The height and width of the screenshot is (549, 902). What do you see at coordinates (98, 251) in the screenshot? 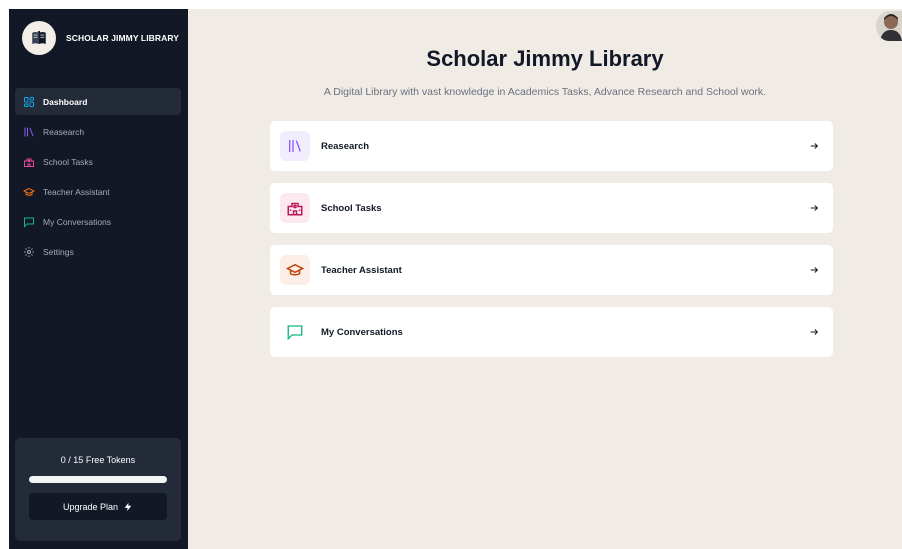
I see `sidebar-item-settings: Settings` at bounding box center [98, 251].